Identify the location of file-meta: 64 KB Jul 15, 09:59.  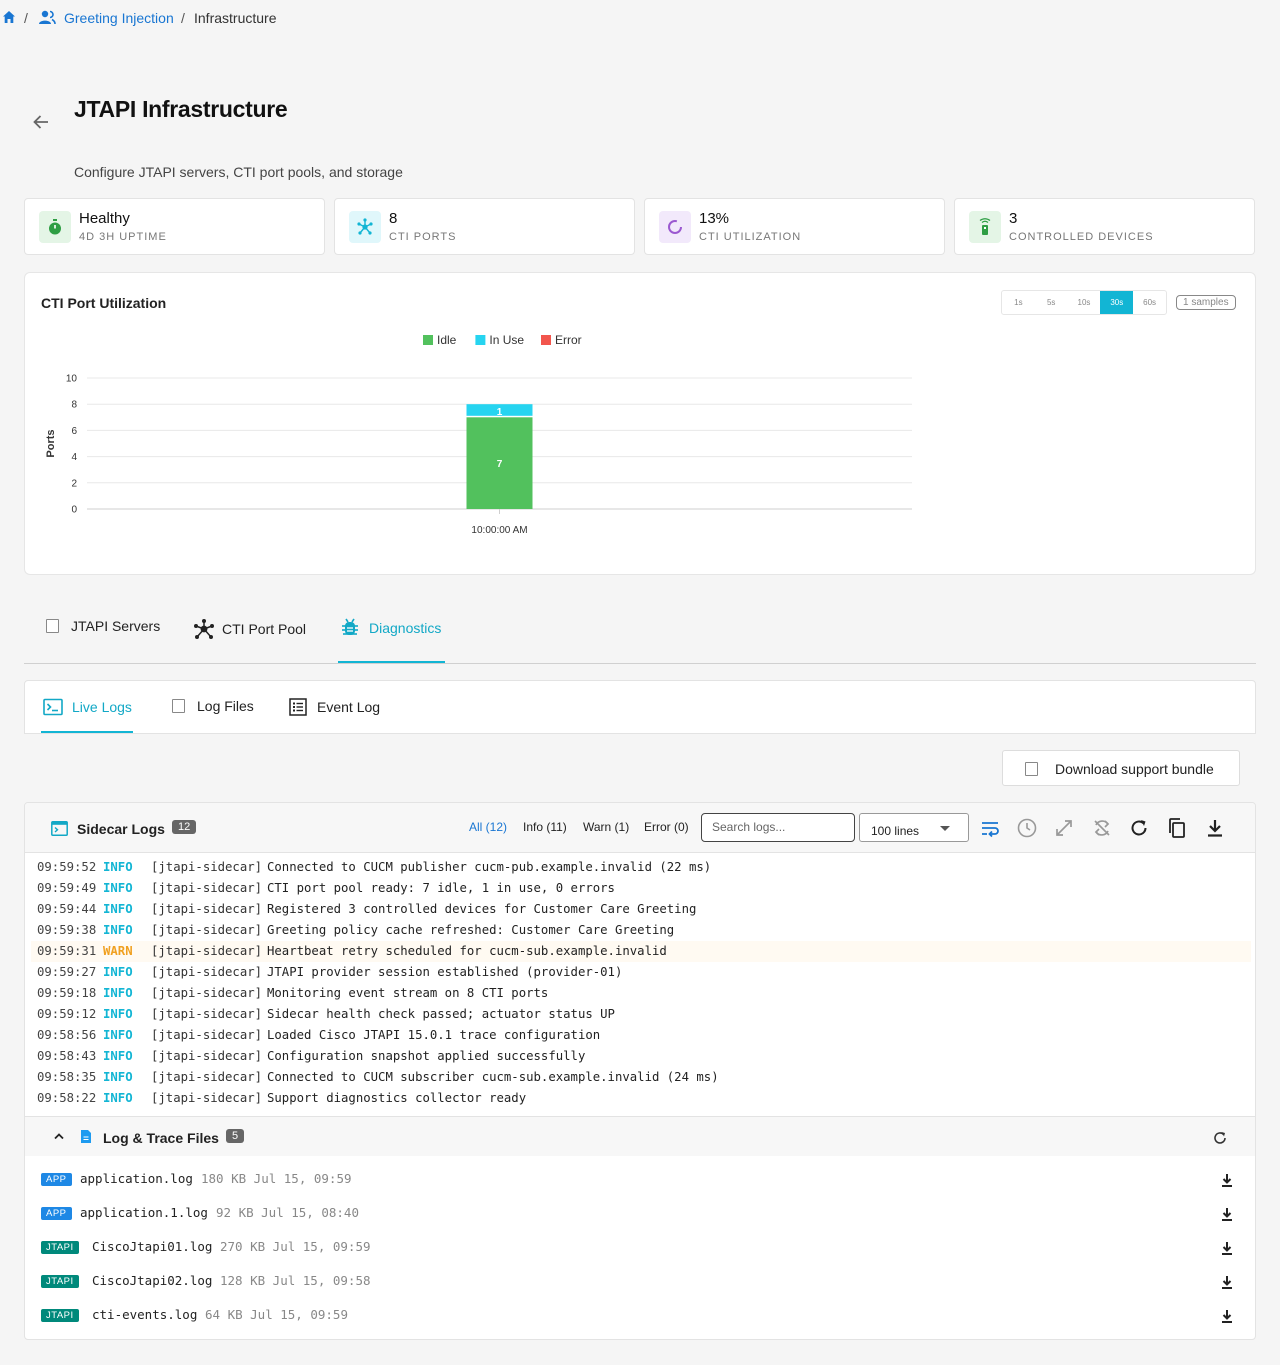
(276, 1314).